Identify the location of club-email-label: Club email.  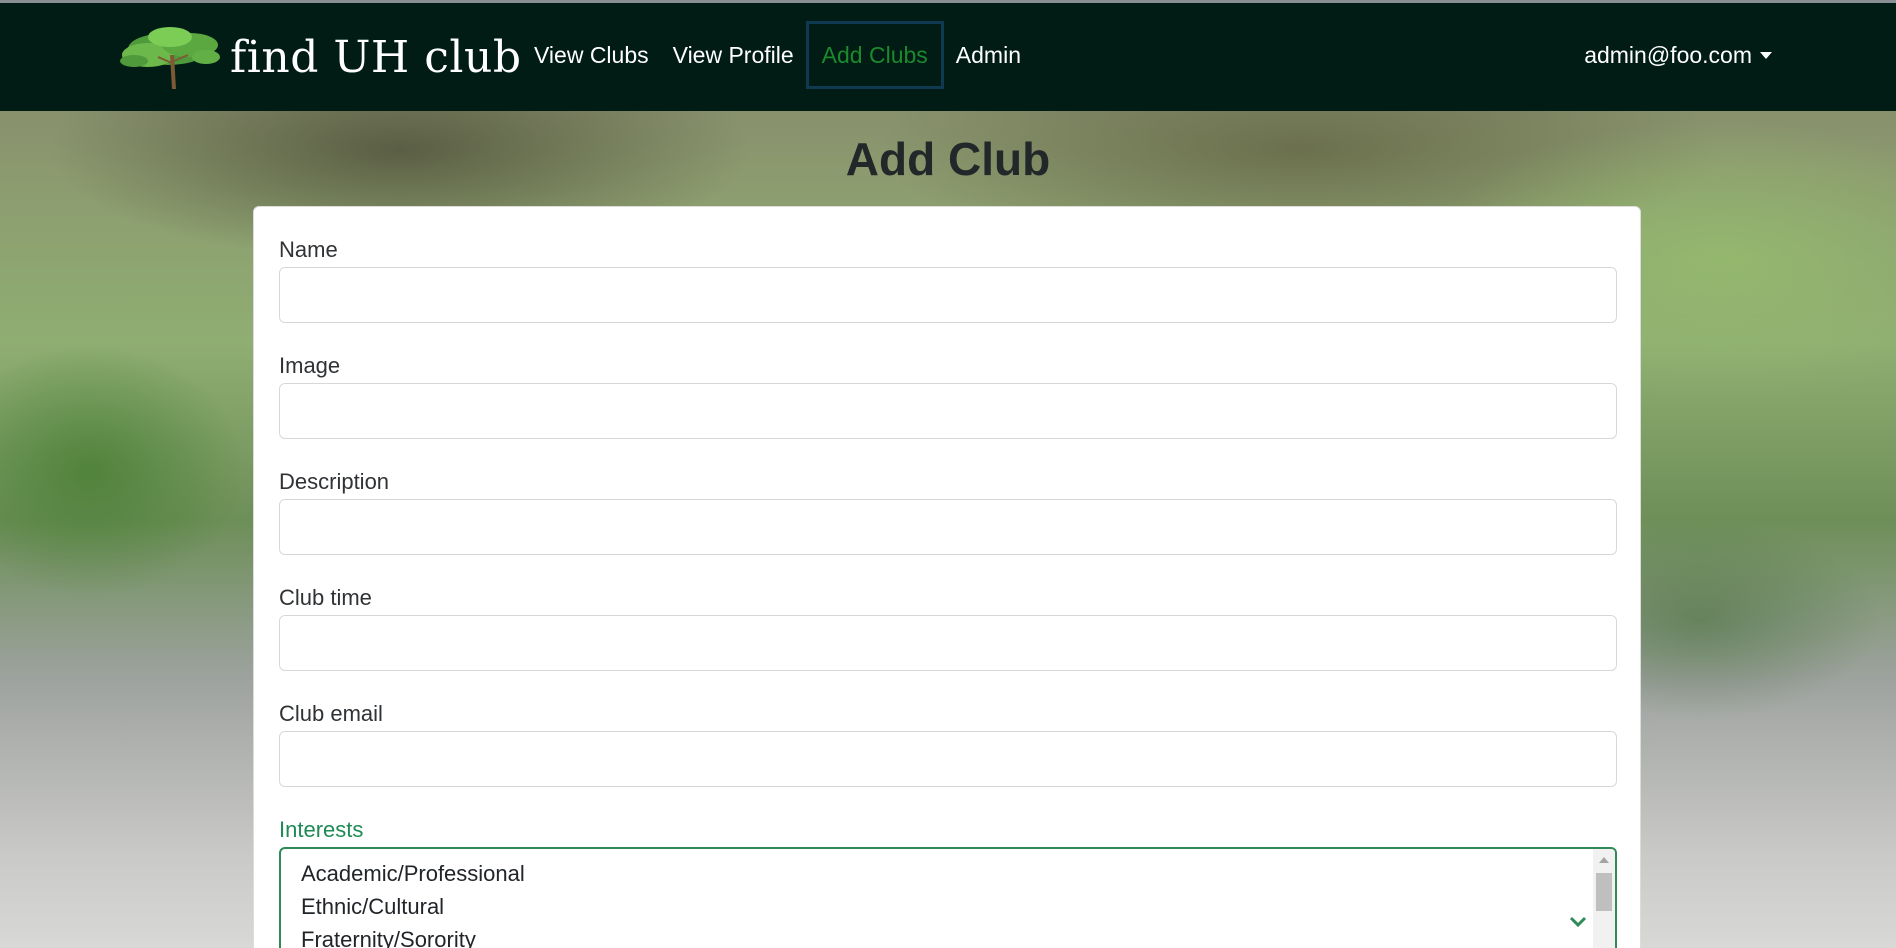
(331, 713).